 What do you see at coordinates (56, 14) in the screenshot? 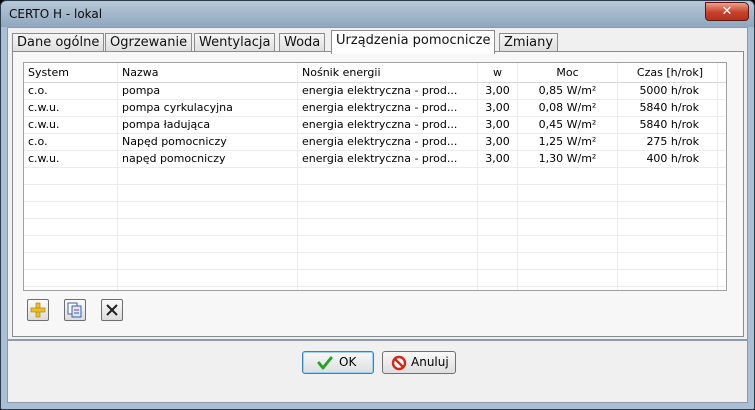
I see `window-title: CERTO H - lokal` at bounding box center [56, 14].